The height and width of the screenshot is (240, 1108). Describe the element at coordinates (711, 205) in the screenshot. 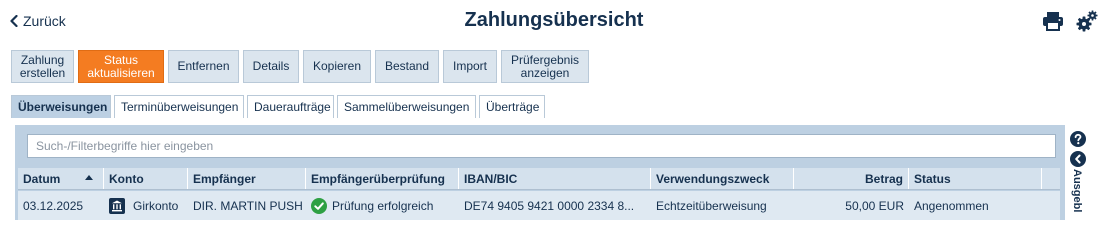

I see `cell-verwendungszweck: Echtzeitüberweisung` at that location.